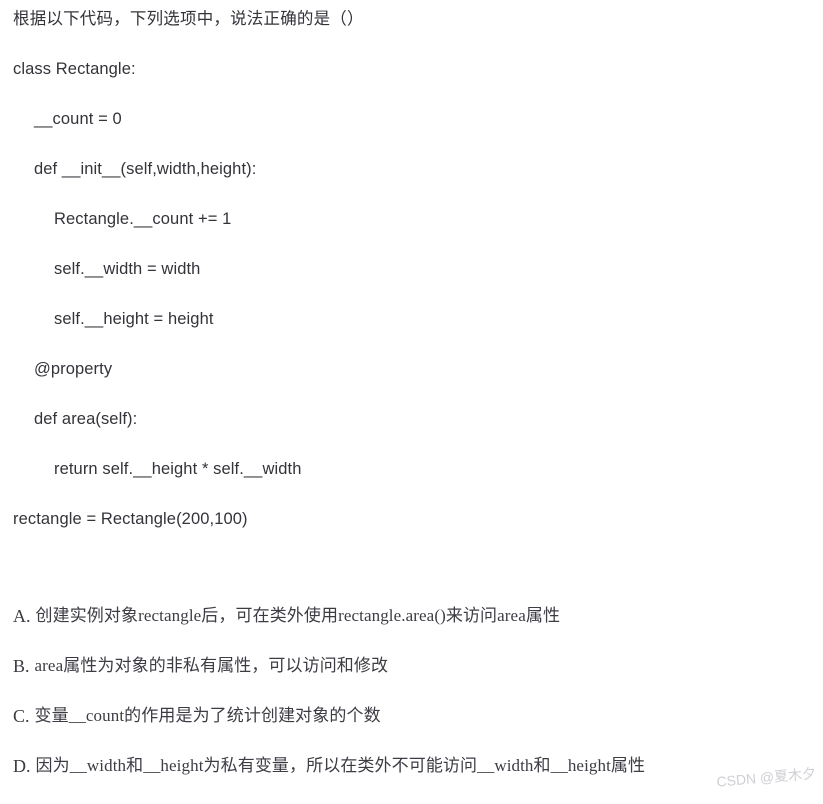 The image size is (823, 804). Describe the element at coordinates (134, 319) in the screenshot. I see `code-line: self.__height = height` at that location.